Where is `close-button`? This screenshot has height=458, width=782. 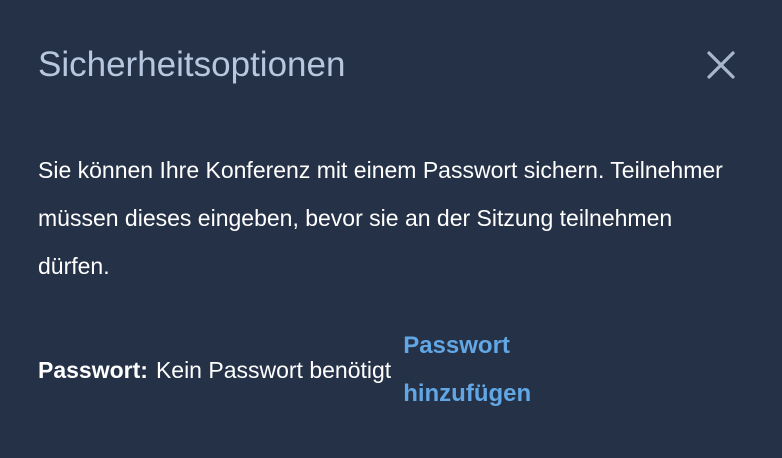
close-button is located at coordinates (721, 65).